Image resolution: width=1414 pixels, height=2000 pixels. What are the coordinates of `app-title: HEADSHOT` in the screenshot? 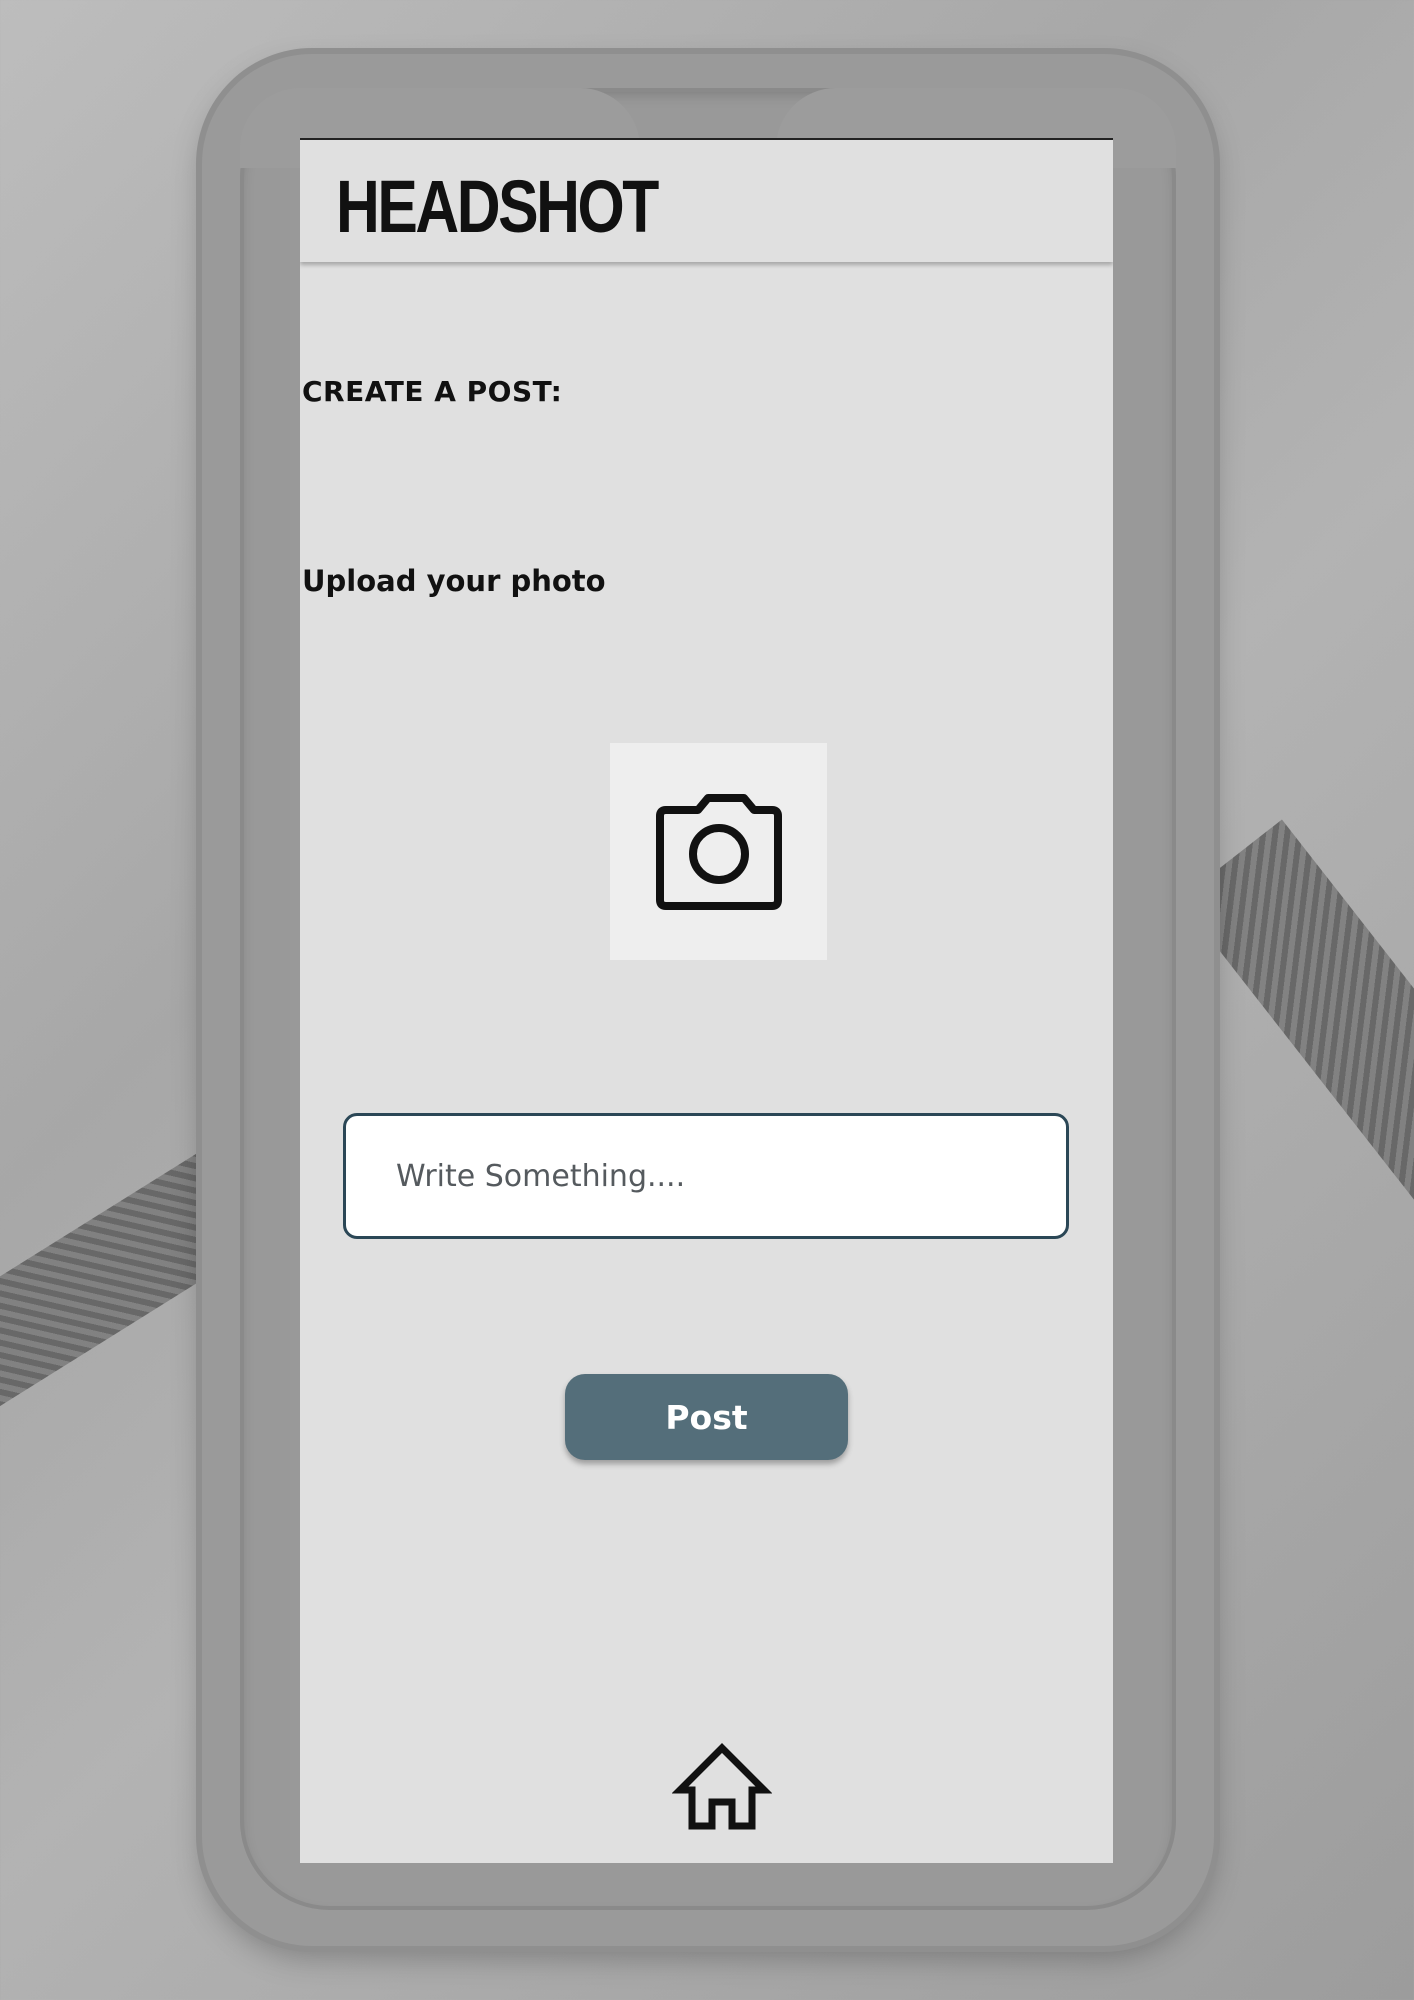 It's located at (497, 206).